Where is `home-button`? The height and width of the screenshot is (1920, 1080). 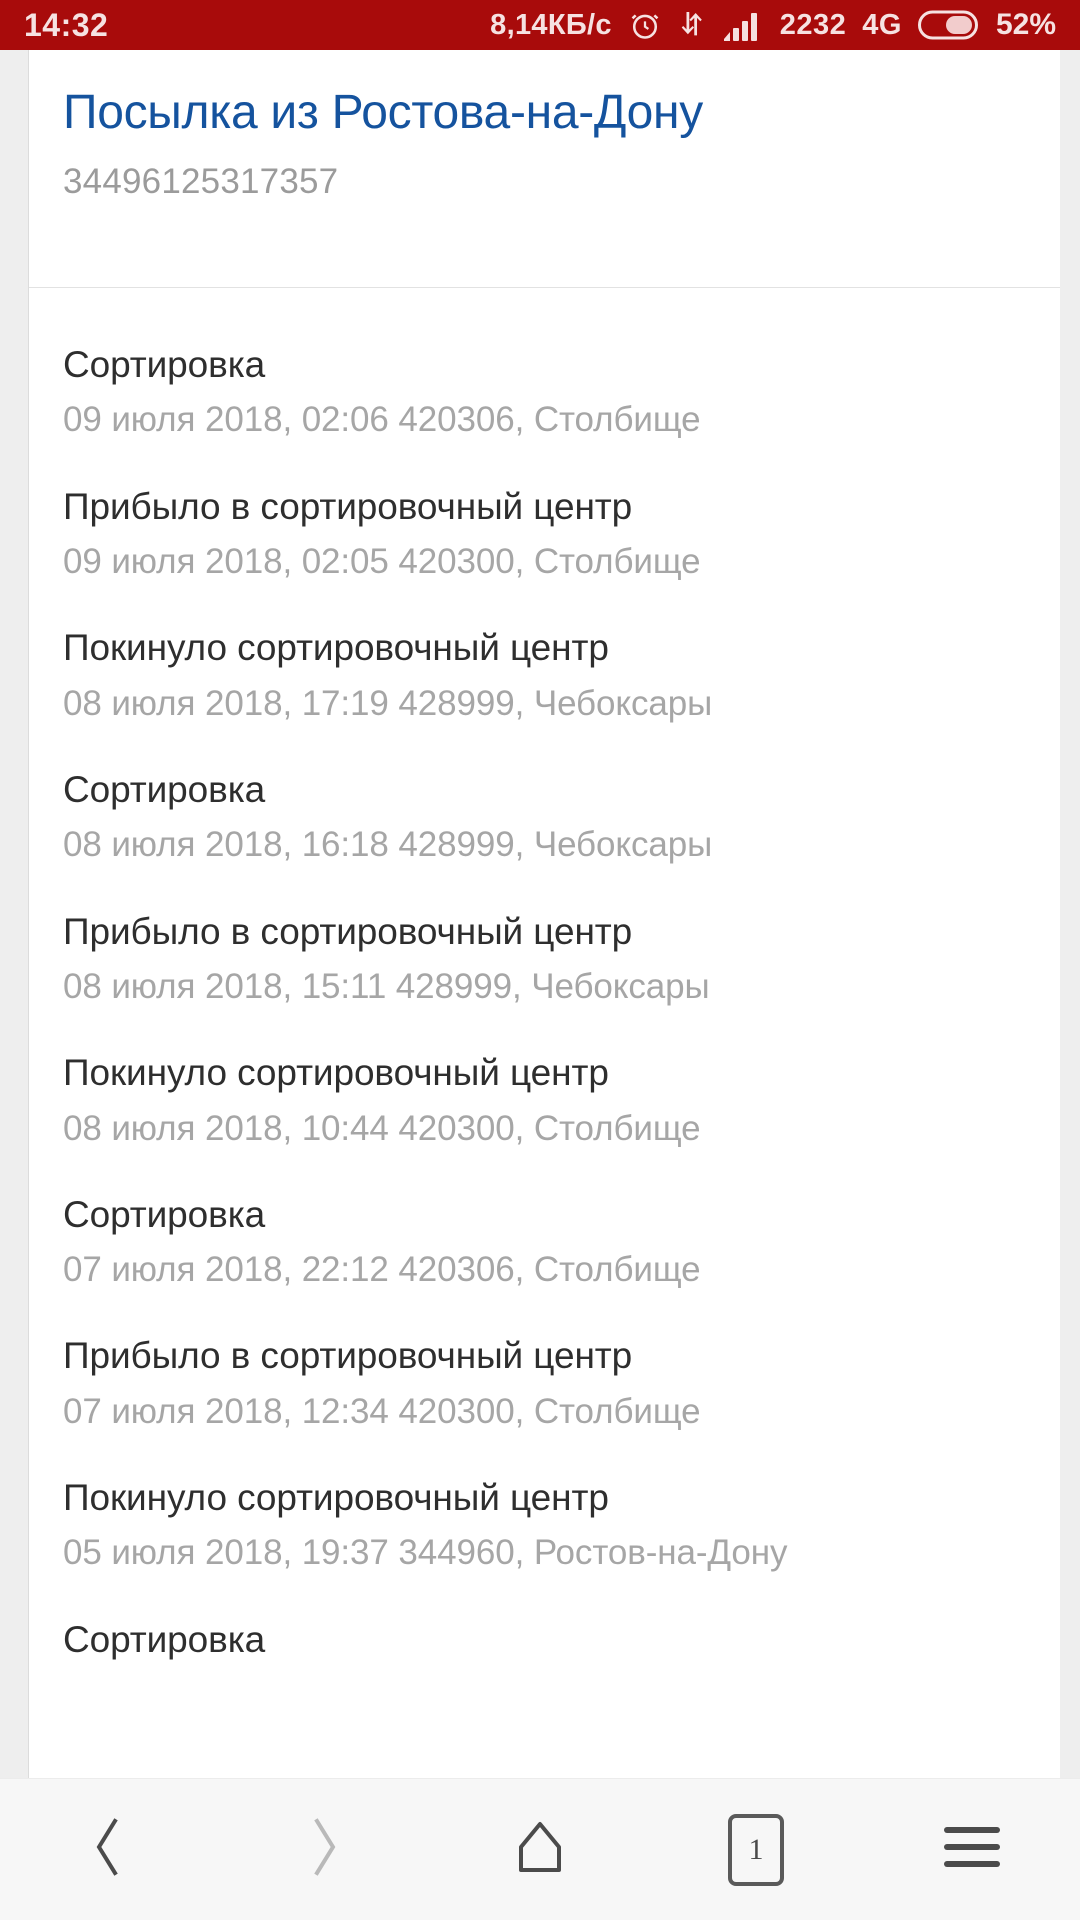
home-button is located at coordinates (540, 1849).